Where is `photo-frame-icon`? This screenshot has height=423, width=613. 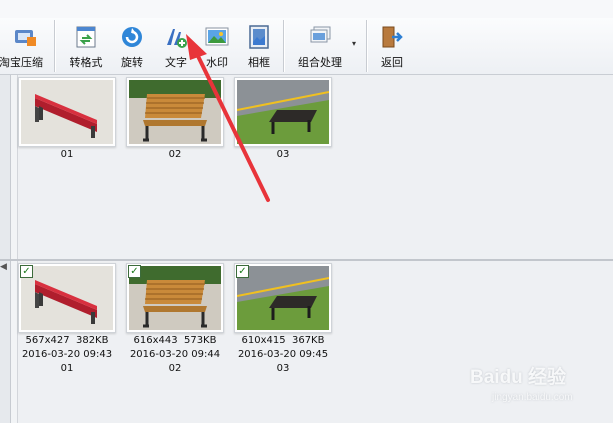 photo-frame-icon is located at coordinates (259, 37).